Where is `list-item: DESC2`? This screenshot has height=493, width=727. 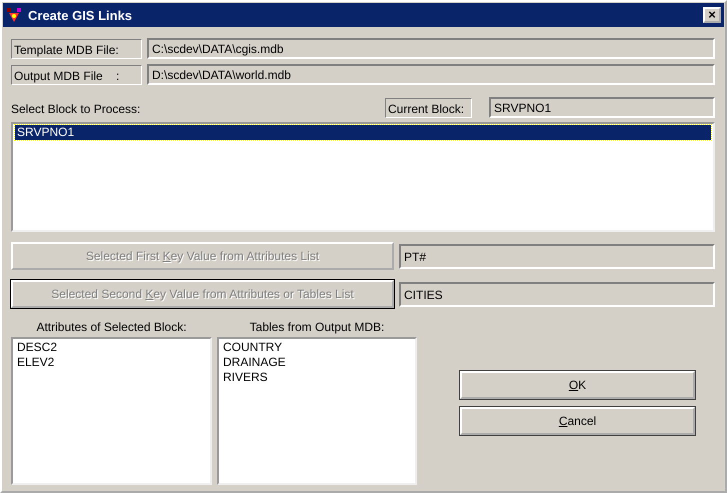
list-item: DESC2 is located at coordinates (111, 347).